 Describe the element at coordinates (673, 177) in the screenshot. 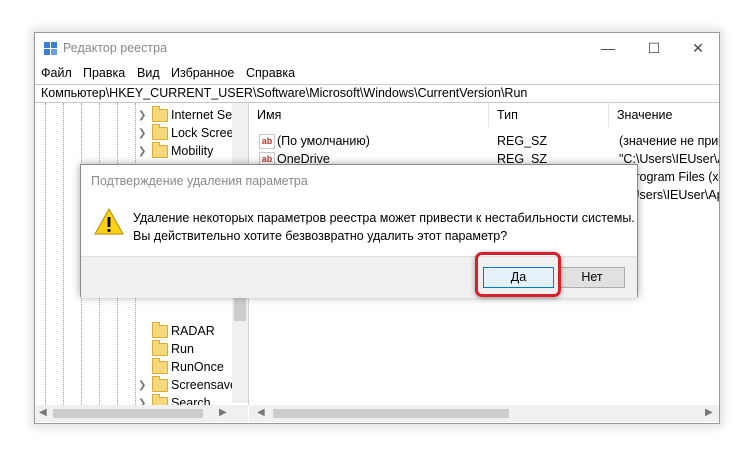

I see `value-data: Program Files (x` at that location.